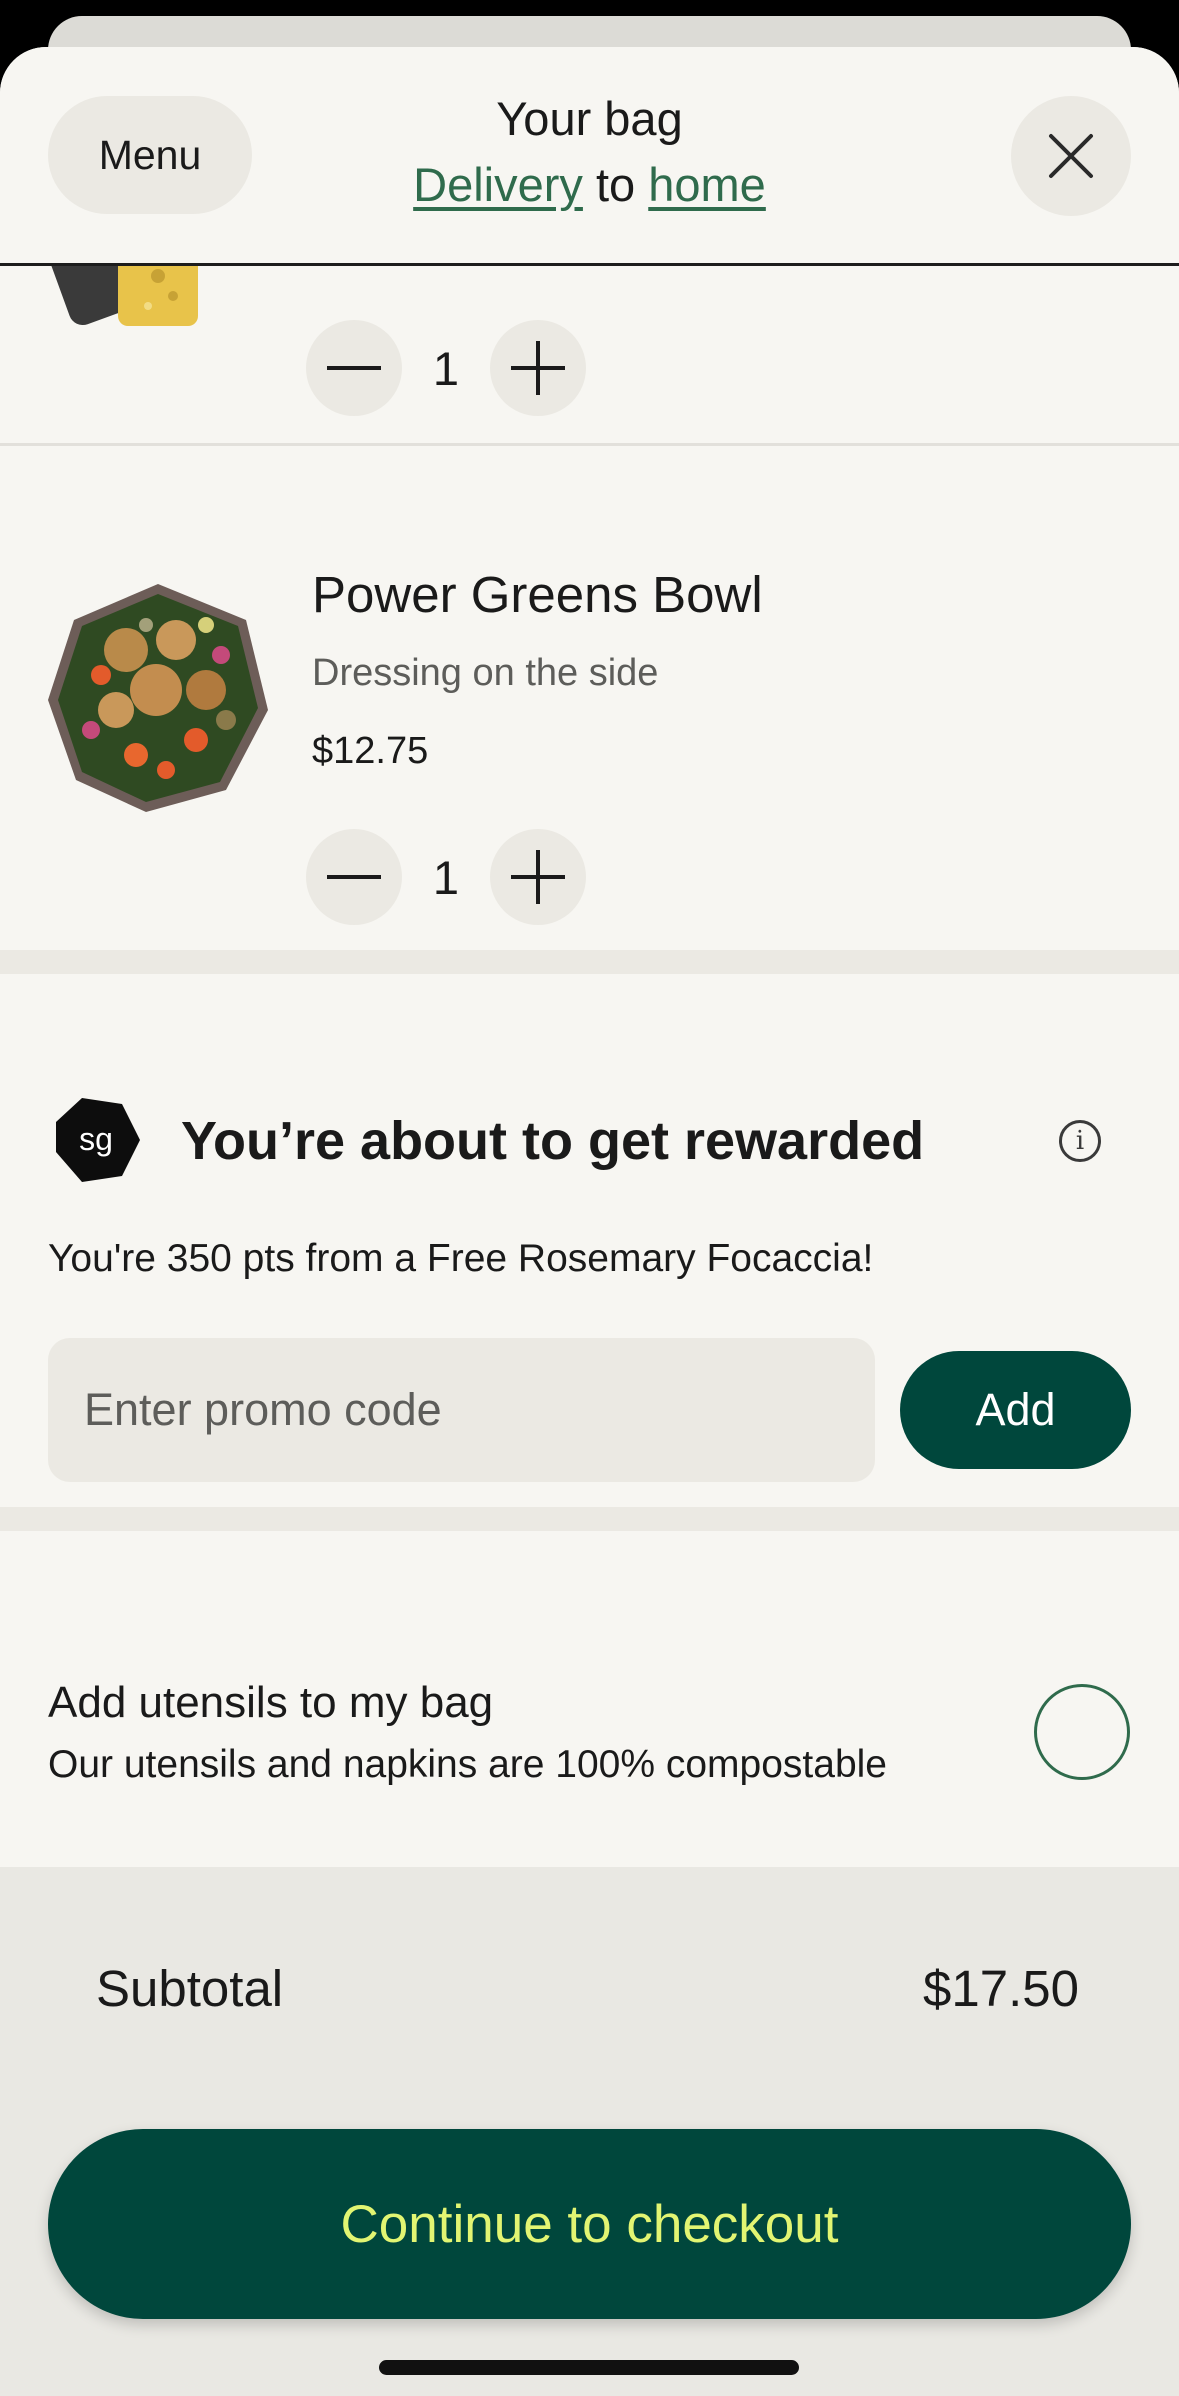 This screenshot has width=1179, height=2396. What do you see at coordinates (589, 156) in the screenshot?
I see `bag-header: Menu Your bag Delivery to home` at bounding box center [589, 156].